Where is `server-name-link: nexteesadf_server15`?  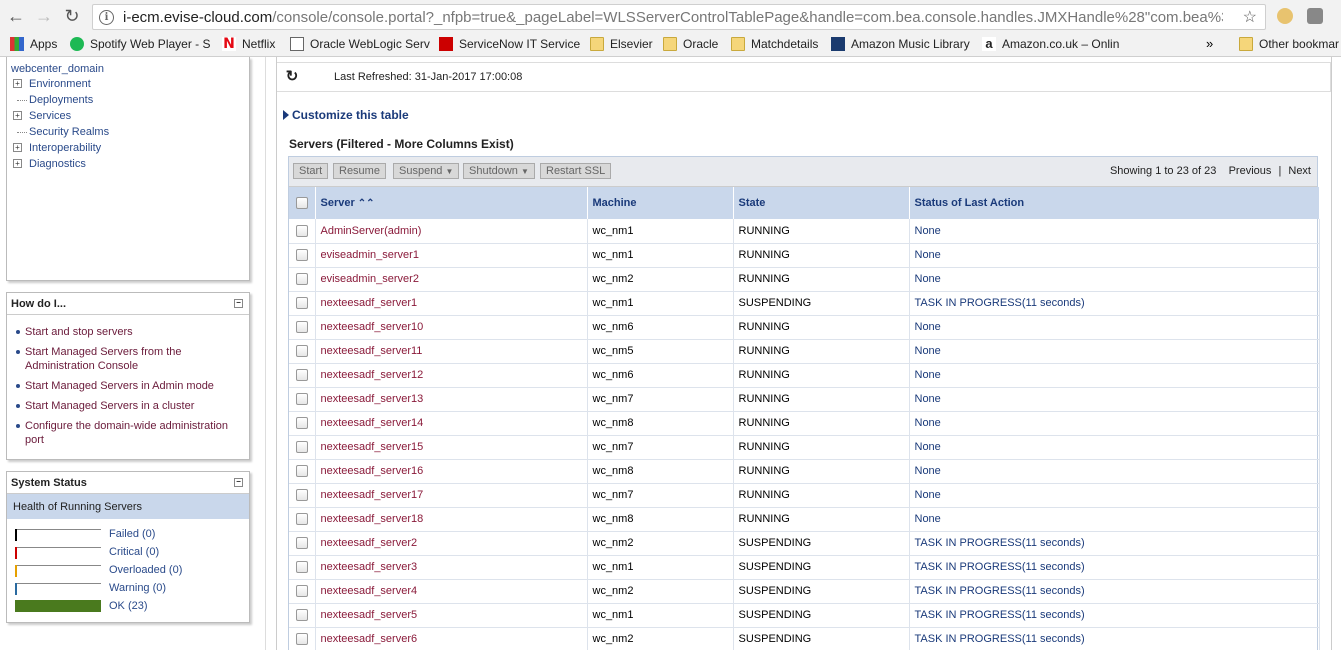 server-name-link: nexteesadf_server15 is located at coordinates (451, 447).